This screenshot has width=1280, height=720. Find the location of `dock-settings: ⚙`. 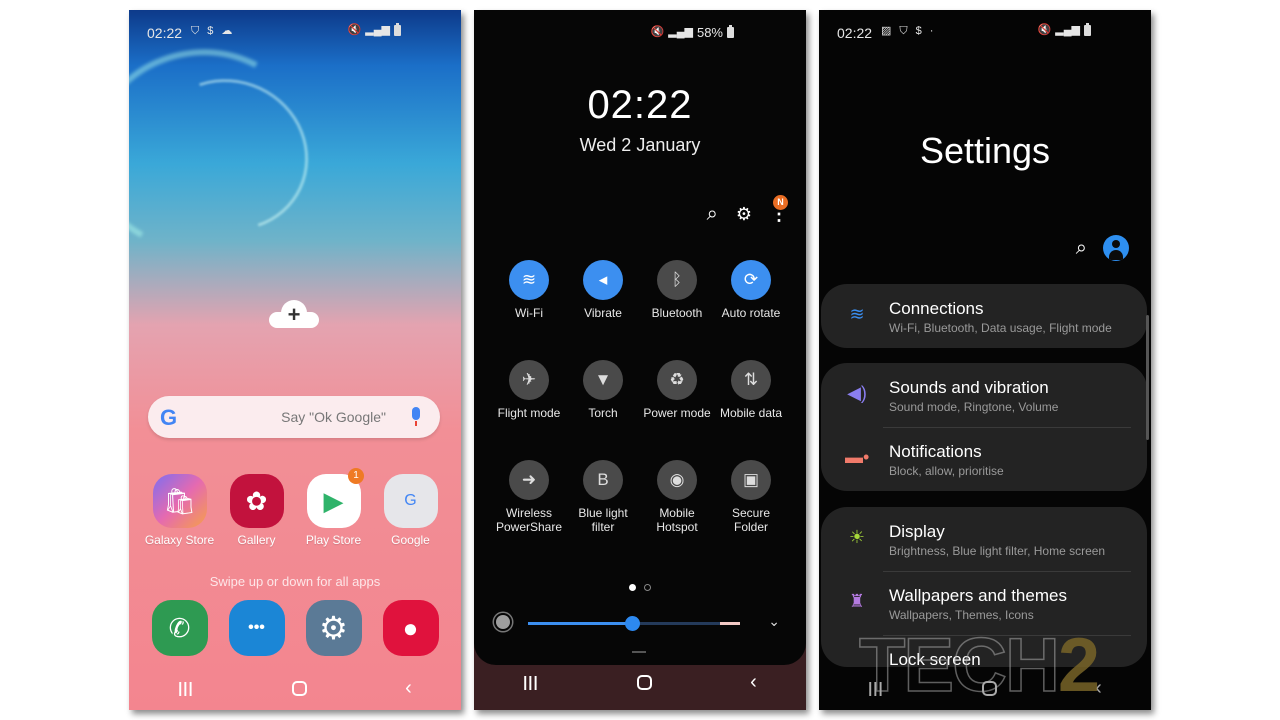

dock-settings: ⚙ is located at coordinates (333, 628).